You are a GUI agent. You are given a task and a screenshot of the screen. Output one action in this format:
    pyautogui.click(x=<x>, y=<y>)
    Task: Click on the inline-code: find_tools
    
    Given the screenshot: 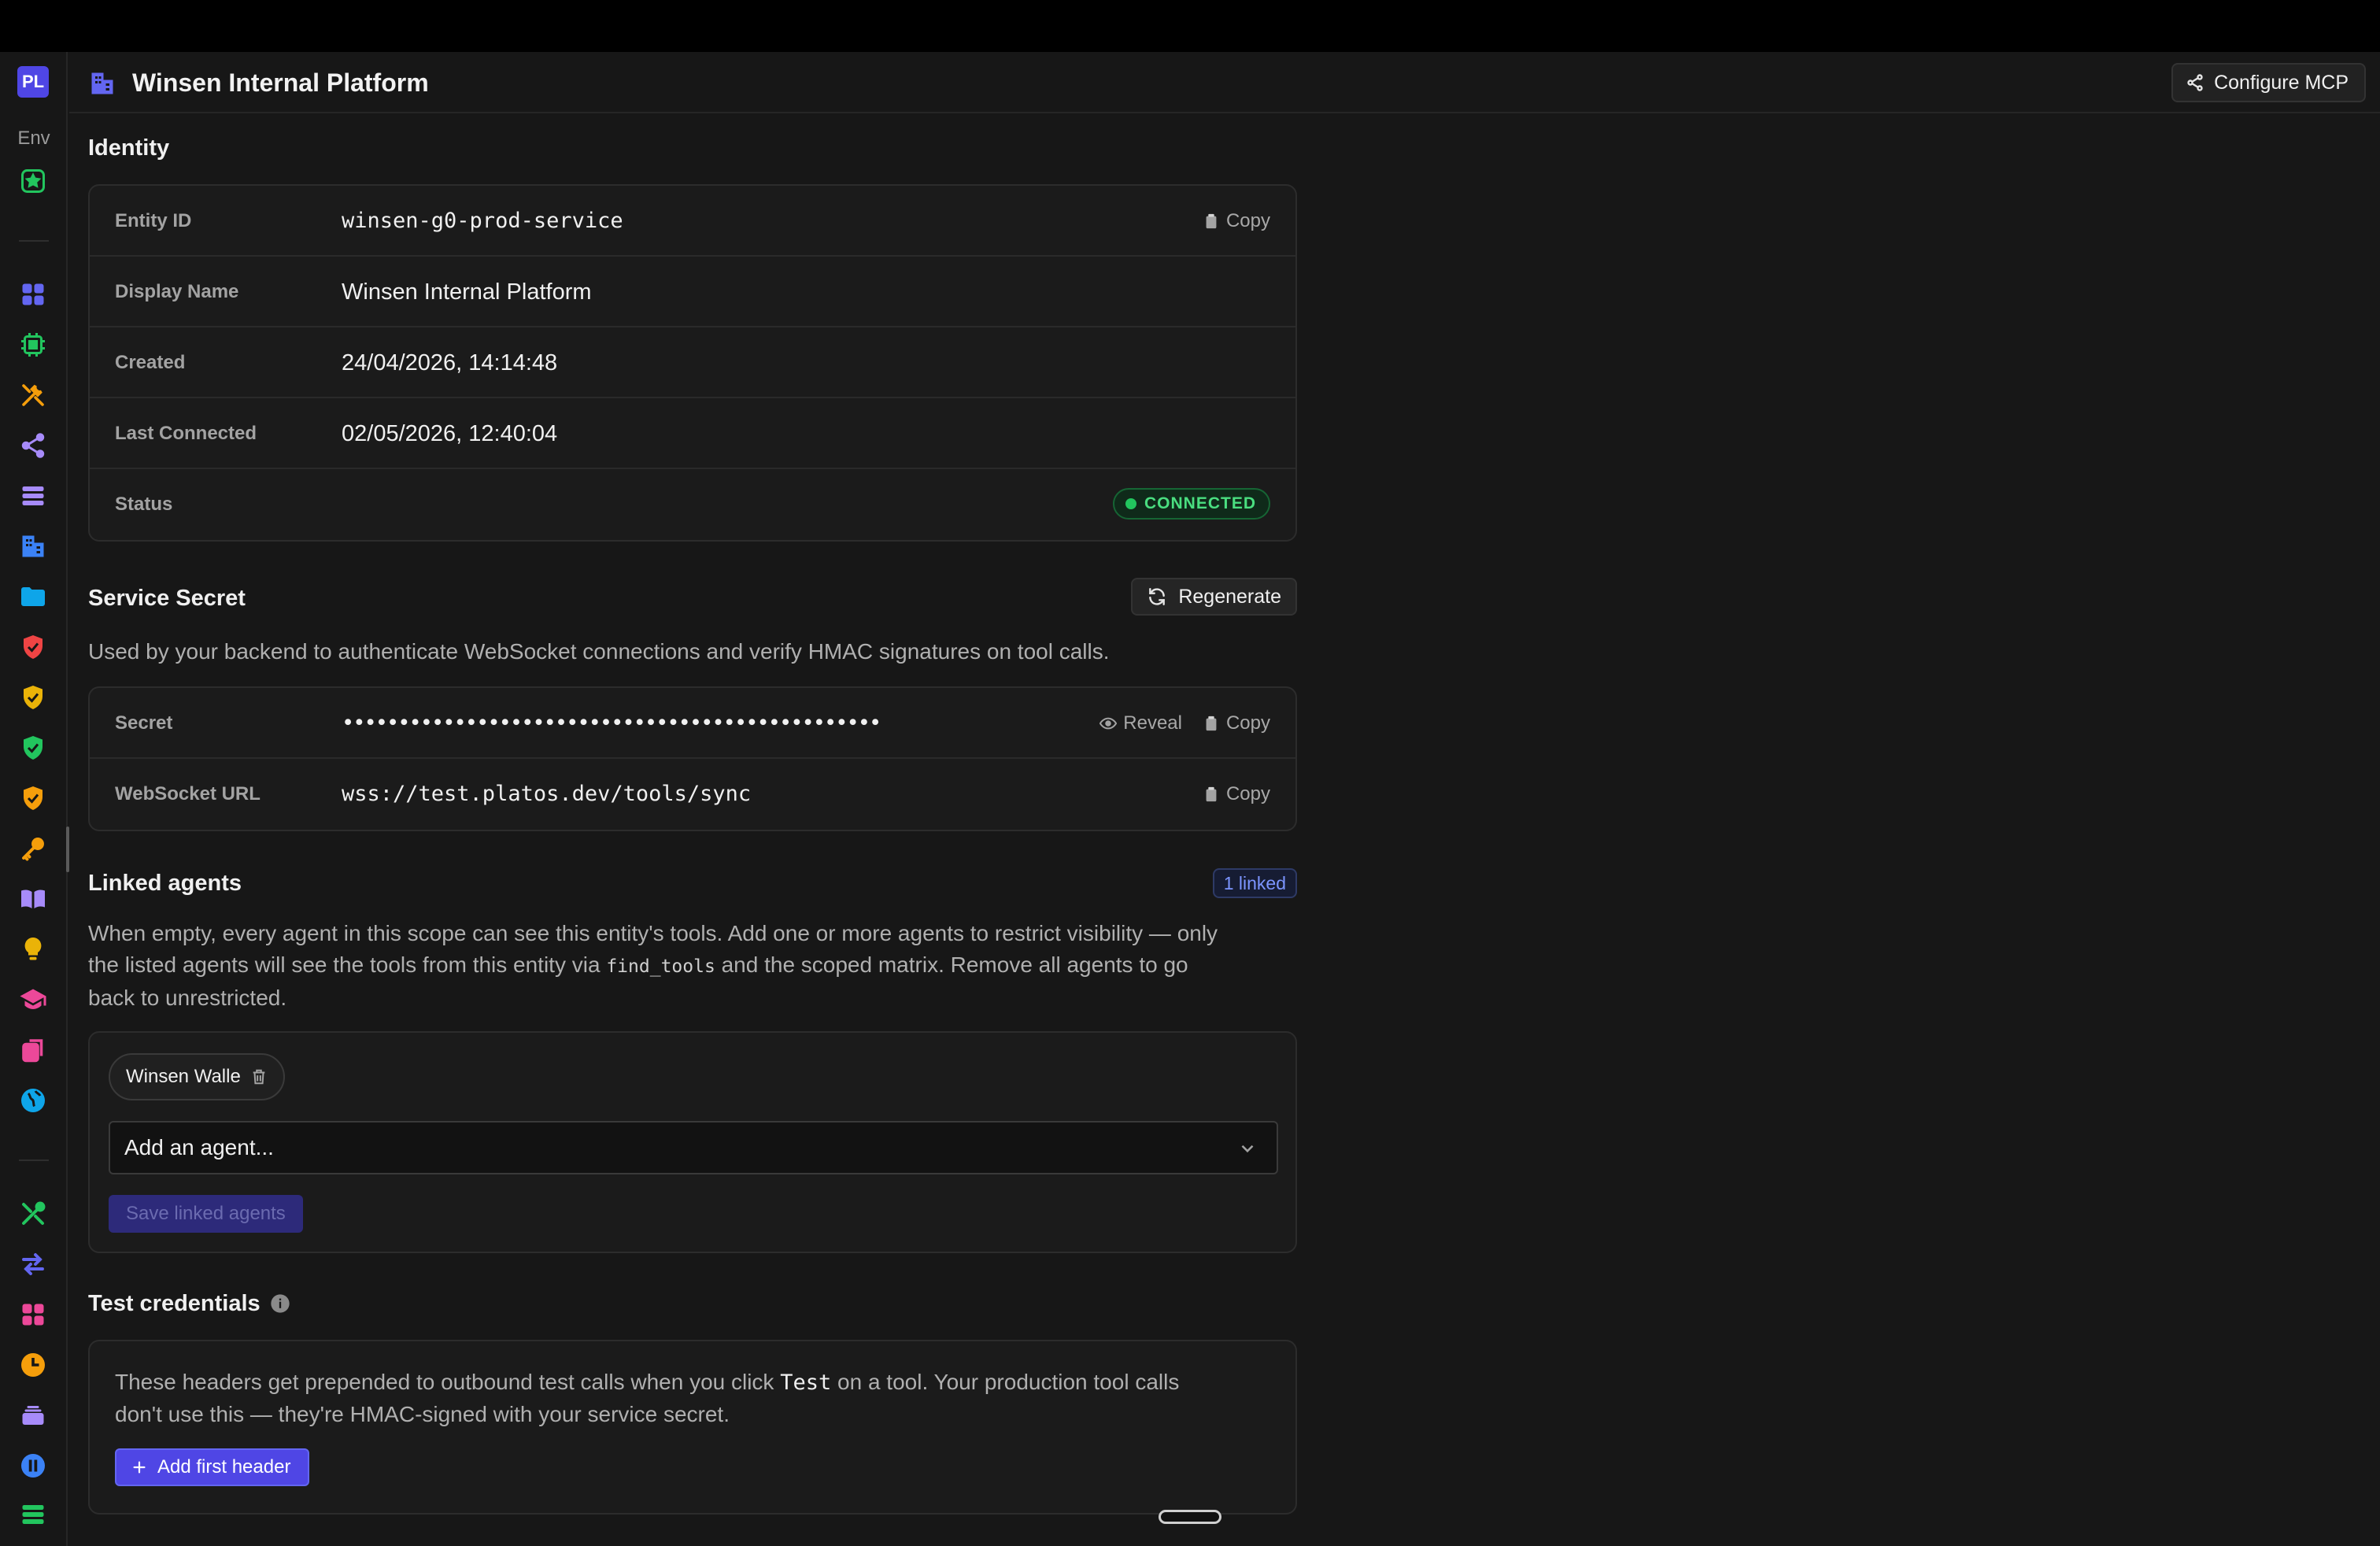 What is the action you would take?
    pyautogui.click(x=660, y=967)
    